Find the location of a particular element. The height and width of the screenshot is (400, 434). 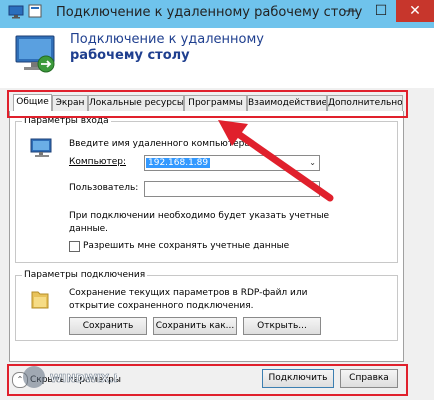

highlight-footer-box is located at coordinates (207, 380).